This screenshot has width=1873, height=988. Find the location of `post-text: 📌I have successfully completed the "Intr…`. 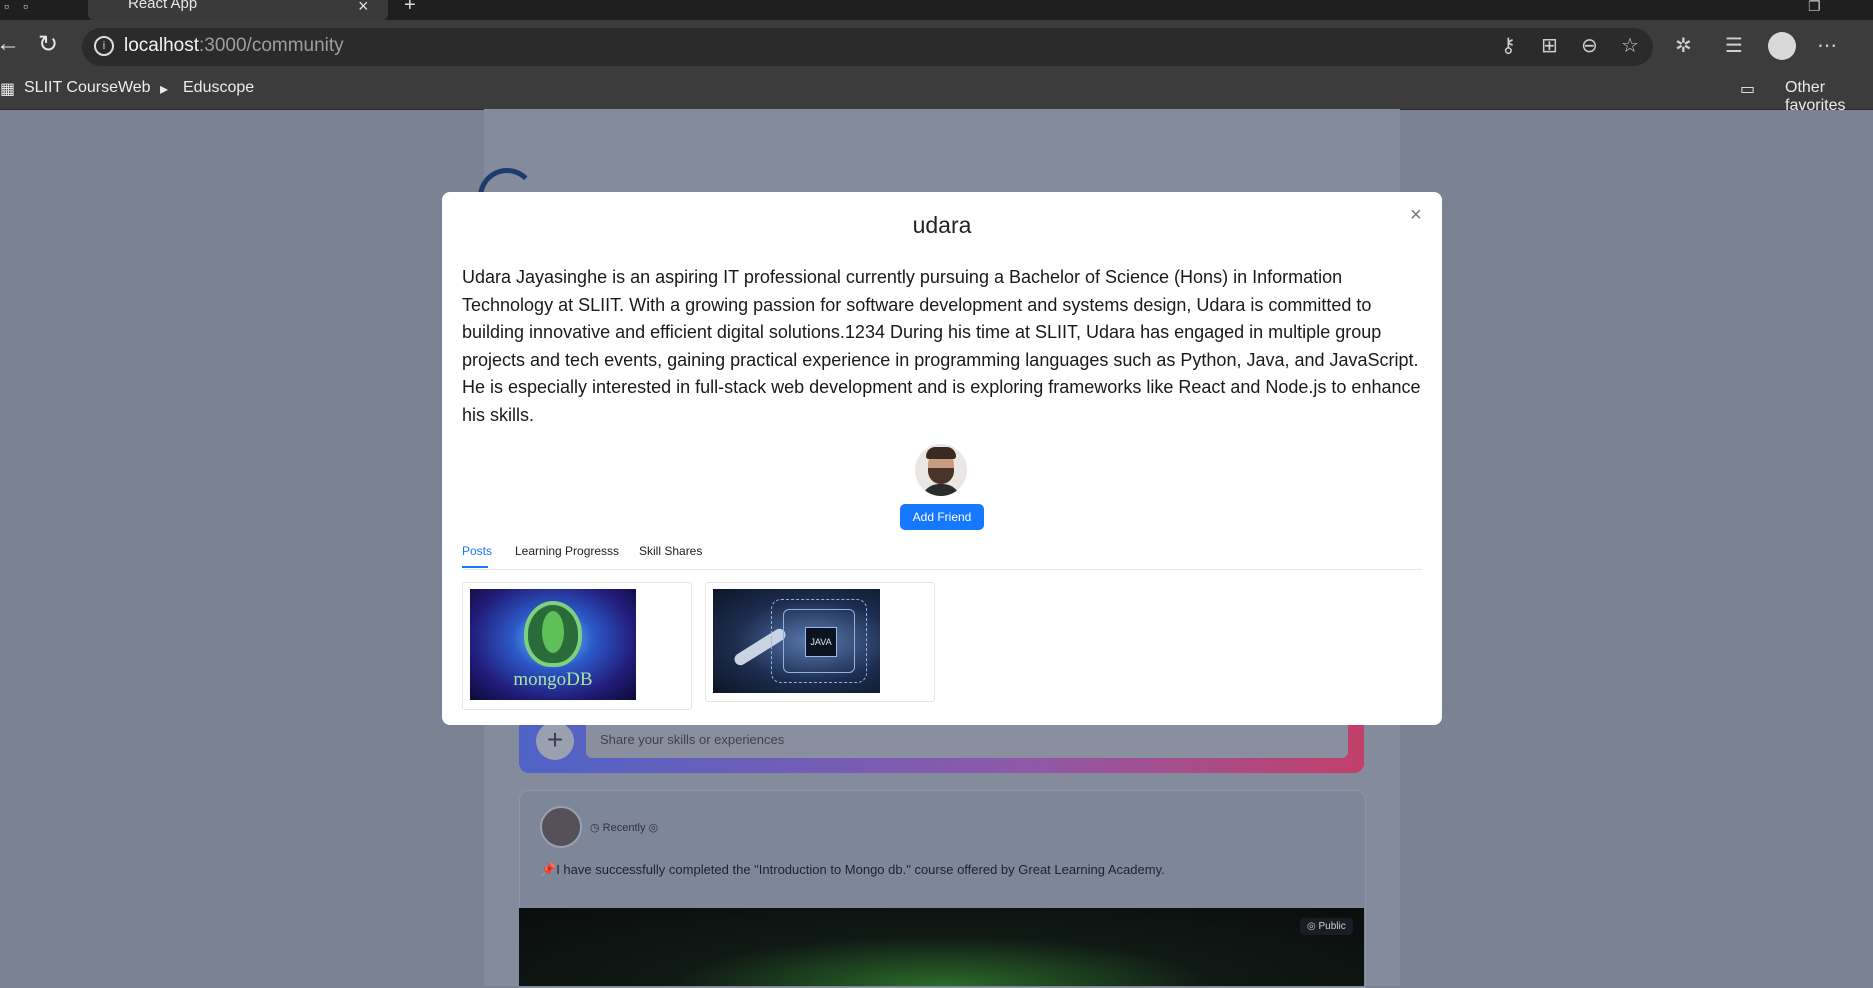

post-text: 📌I have successfully completed the "Intr… is located at coordinates (852, 870).